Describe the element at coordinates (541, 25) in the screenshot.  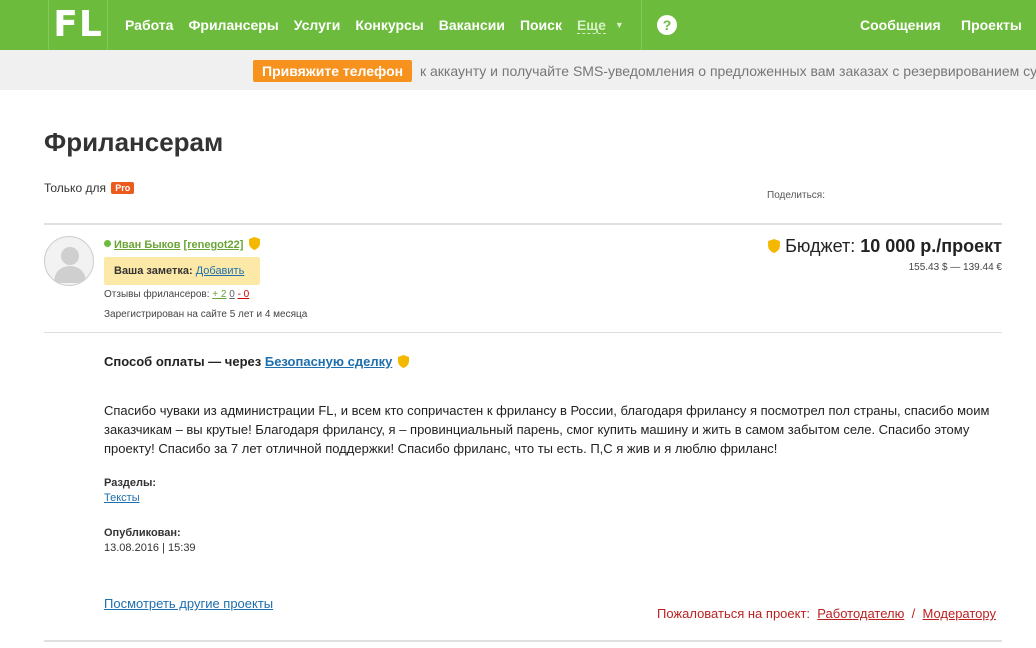
I see `nav-item-search: Поиск` at that location.